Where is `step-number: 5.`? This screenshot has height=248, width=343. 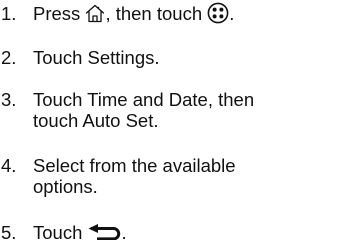 step-number: 5. is located at coordinates (9, 232).